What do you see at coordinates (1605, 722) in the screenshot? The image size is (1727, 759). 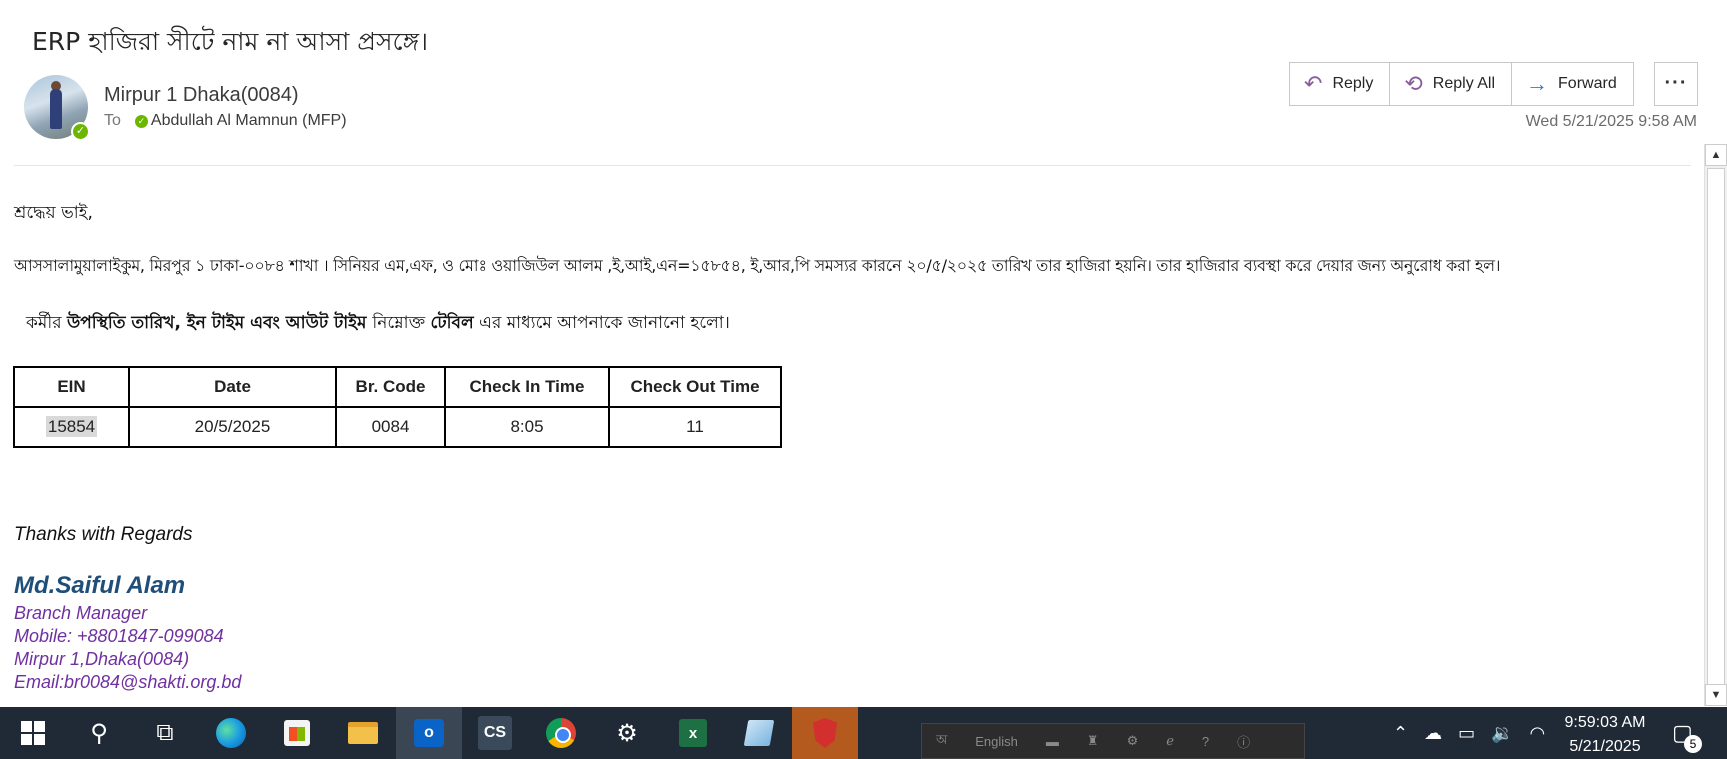 I see `clock-time: 9:59:03 AM` at bounding box center [1605, 722].